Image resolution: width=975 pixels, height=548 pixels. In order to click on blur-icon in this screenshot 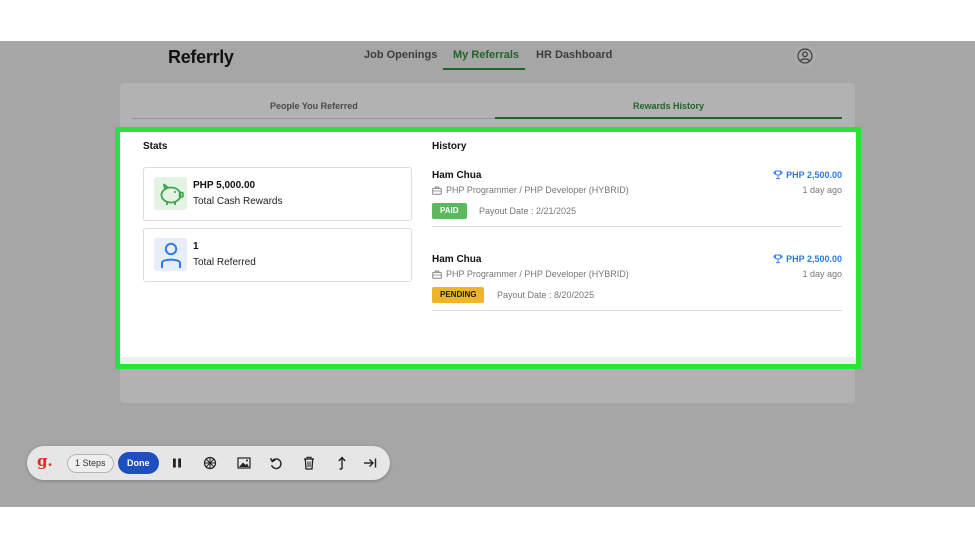, I will do `click(210, 463)`.